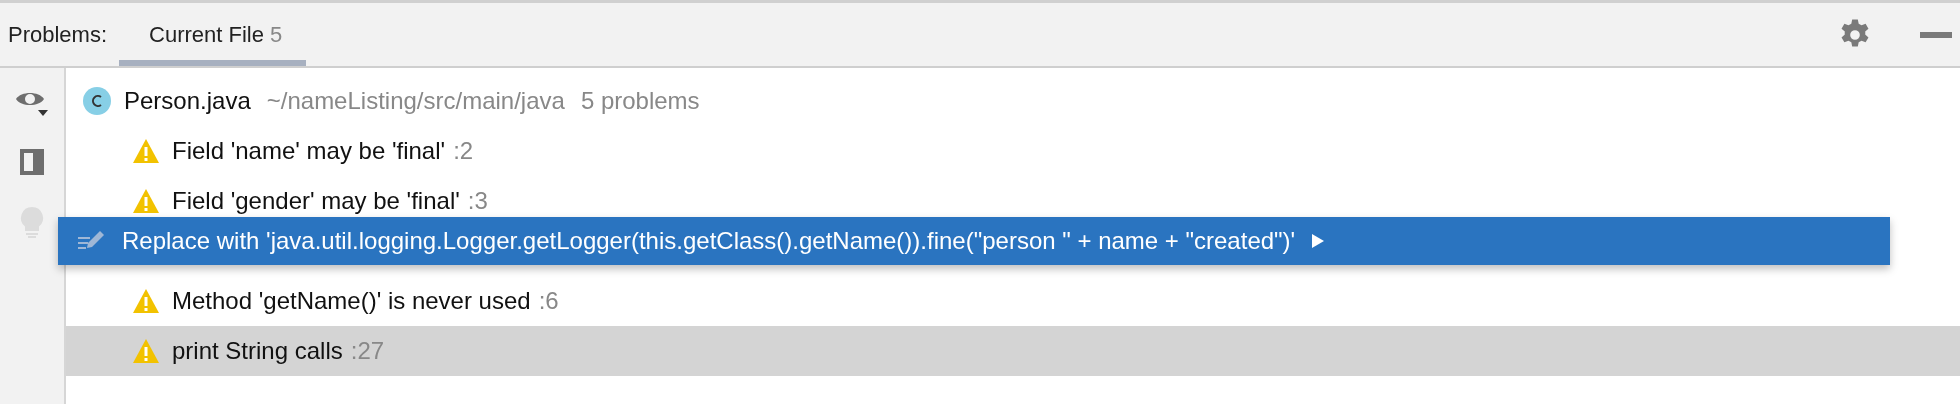 This screenshot has width=1960, height=404. Describe the element at coordinates (213, 34) in the screenshot. I see `tab: Current File 5` at that location.